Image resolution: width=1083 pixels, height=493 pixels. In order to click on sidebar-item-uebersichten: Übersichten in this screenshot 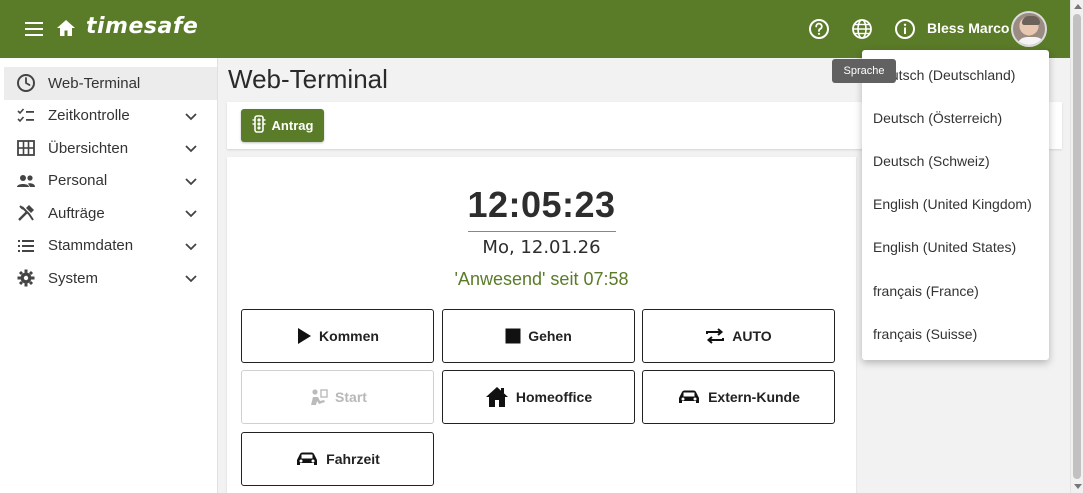, I will do `click(108, 148)`.